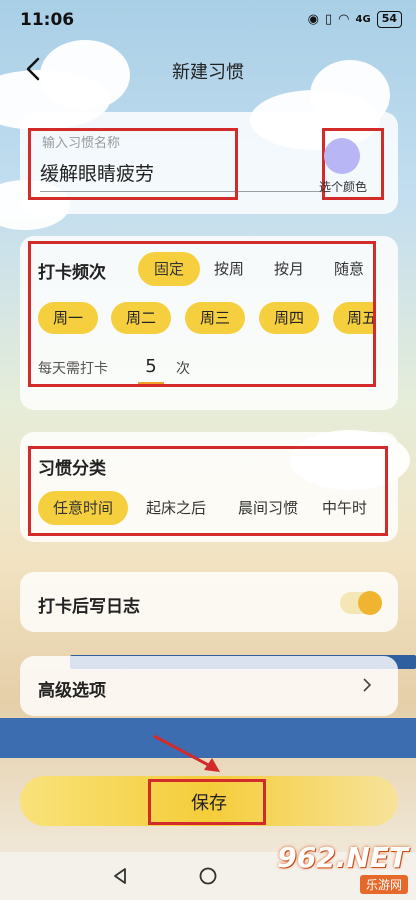 The width and height of the screenshot is (416, 900). What do you see at coordinates (72, 469) in the screenshot?
I see `category-label: 习惯分类` at bounding box center [72, 469].